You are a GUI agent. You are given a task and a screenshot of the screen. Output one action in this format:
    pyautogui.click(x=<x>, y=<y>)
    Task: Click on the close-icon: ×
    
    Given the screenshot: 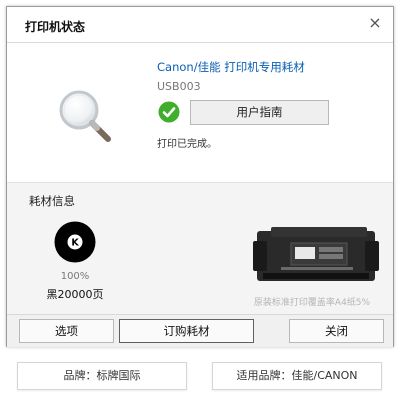 What is the action you would take?
    pyautogui.click(x=375, y=23)
    